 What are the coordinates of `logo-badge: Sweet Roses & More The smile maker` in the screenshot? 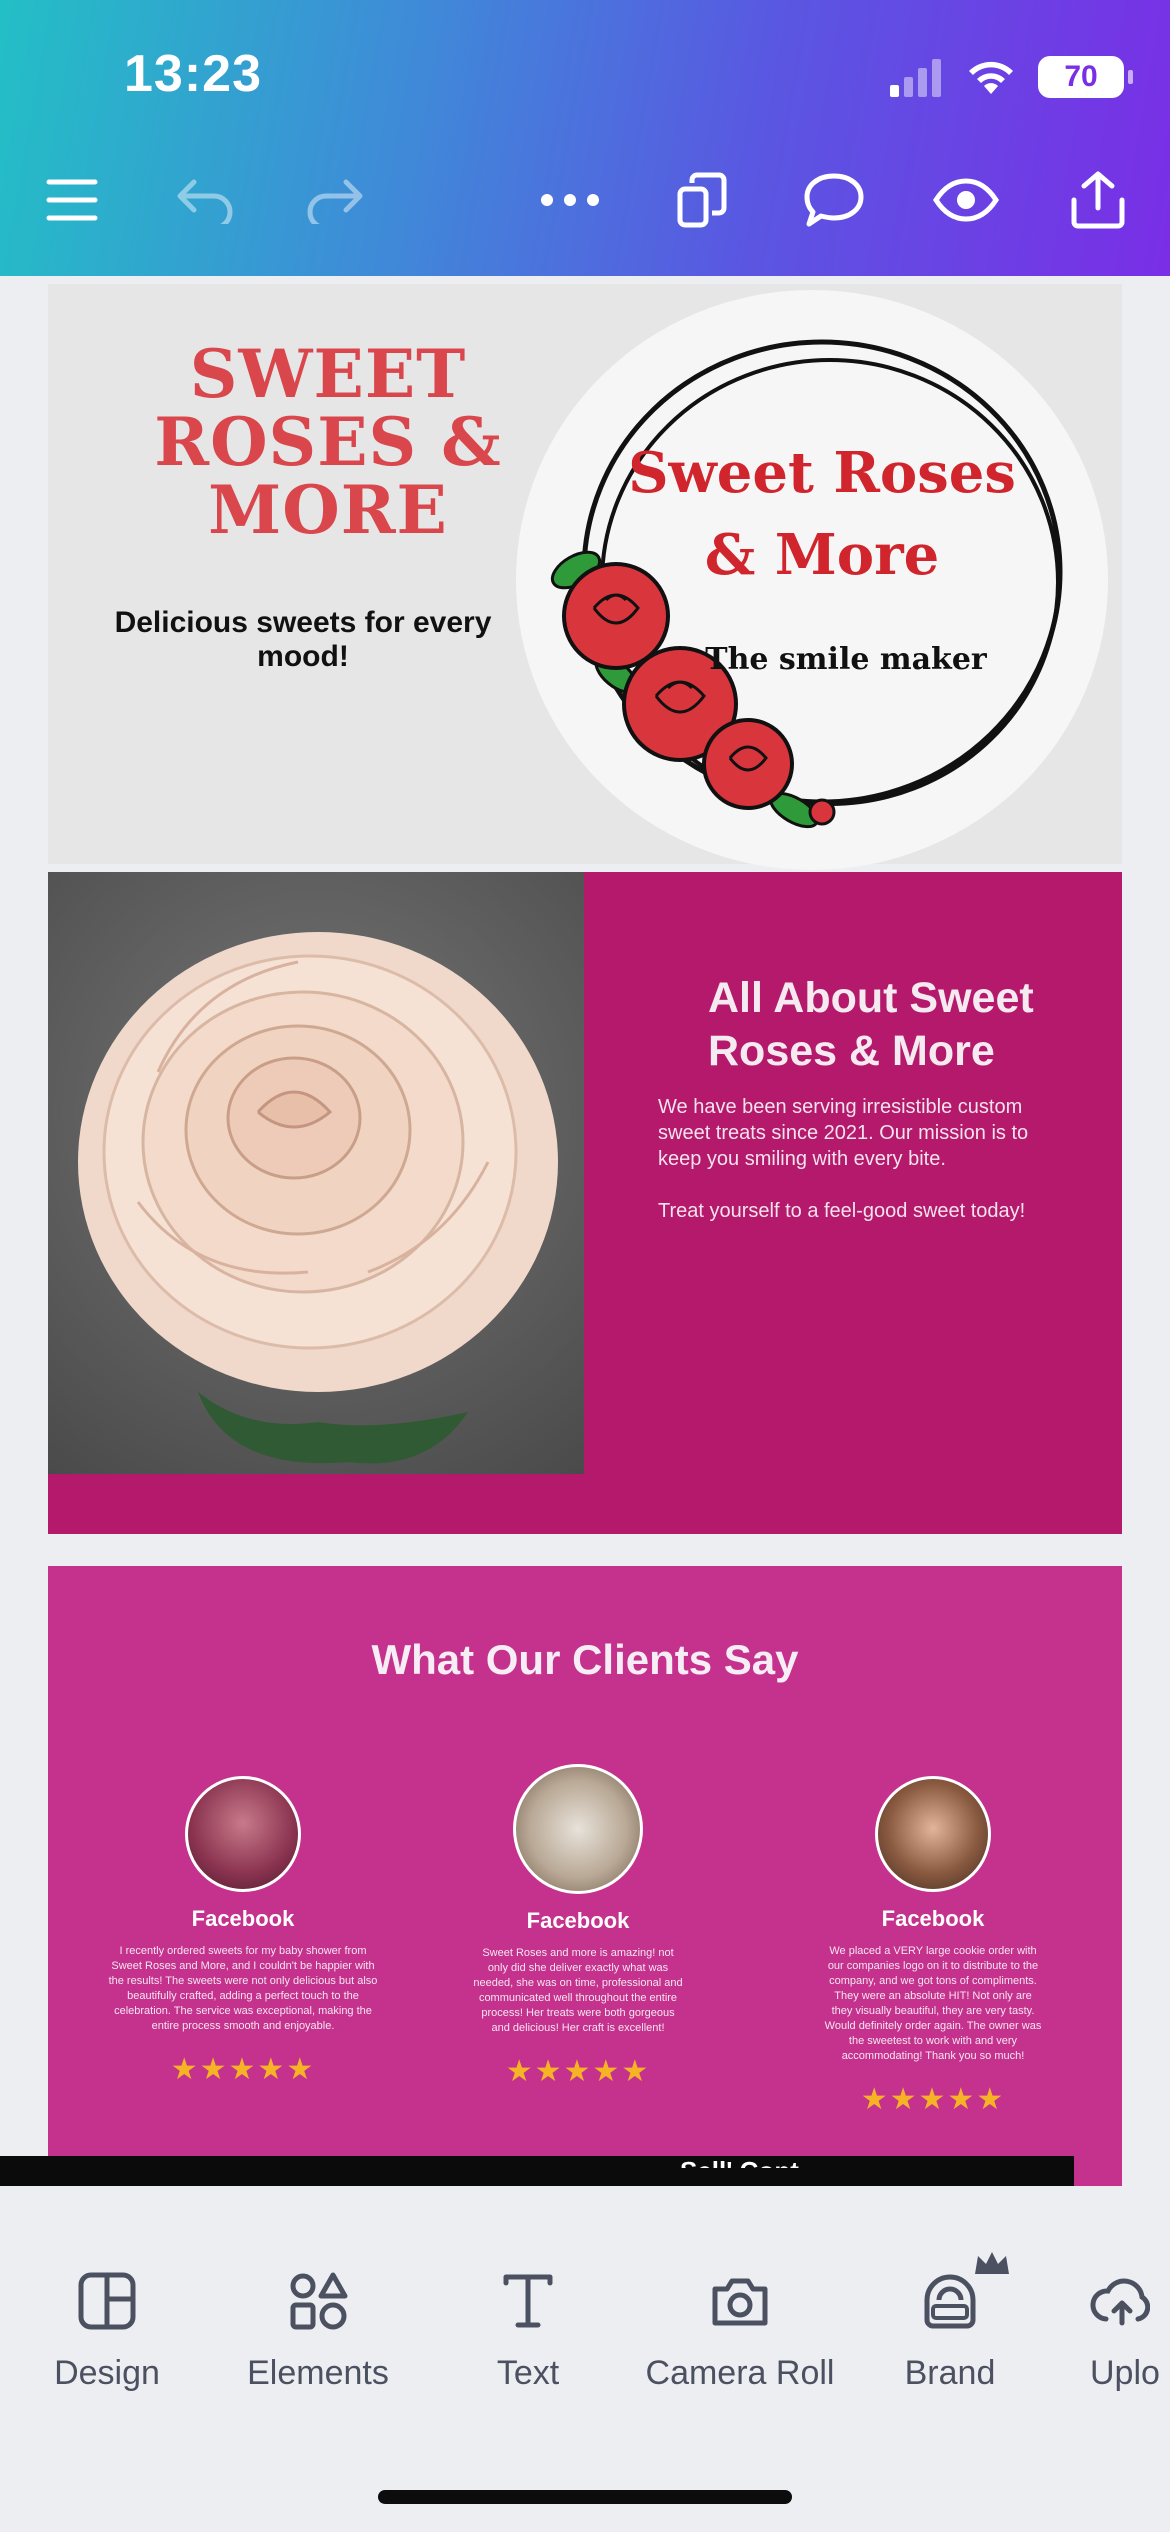 It's located at (812, 580).